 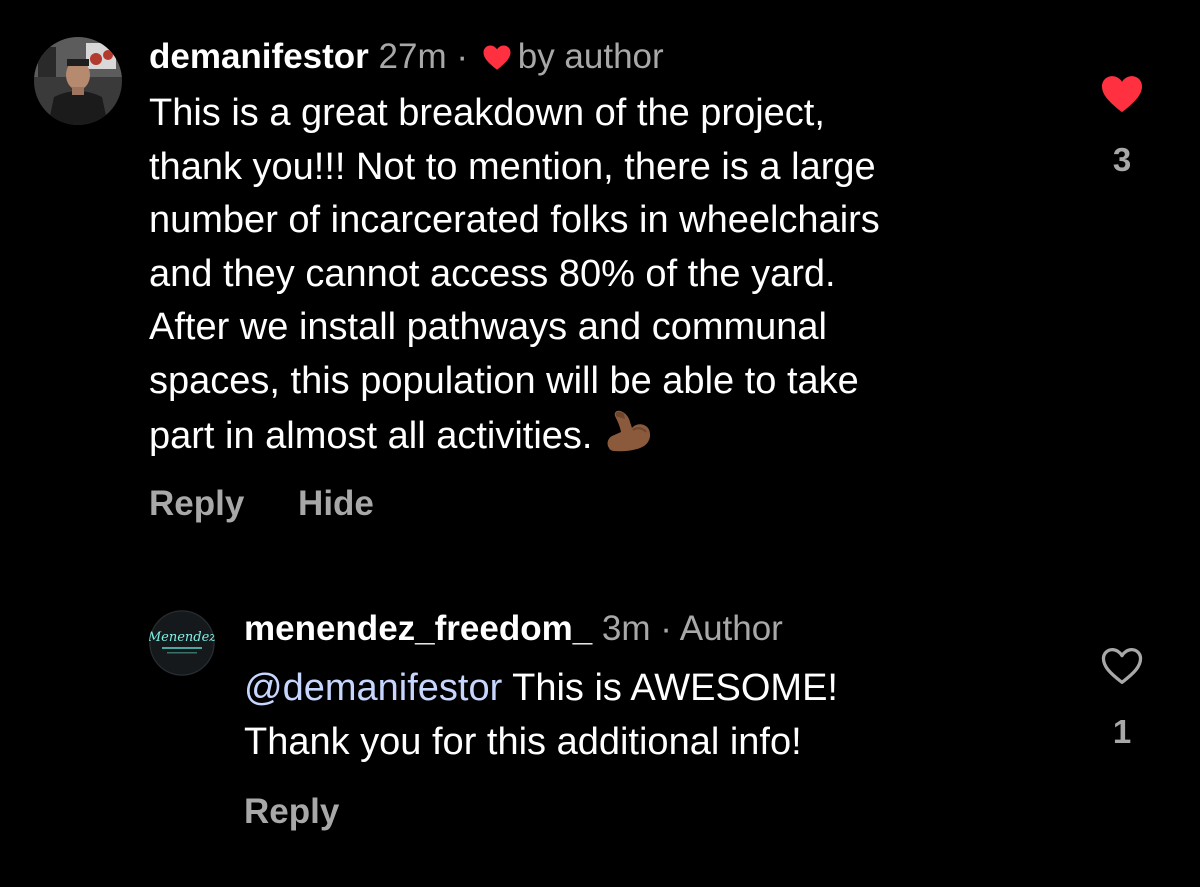 I want to click on comment-actions: Reply, so click(x=291, y=812).